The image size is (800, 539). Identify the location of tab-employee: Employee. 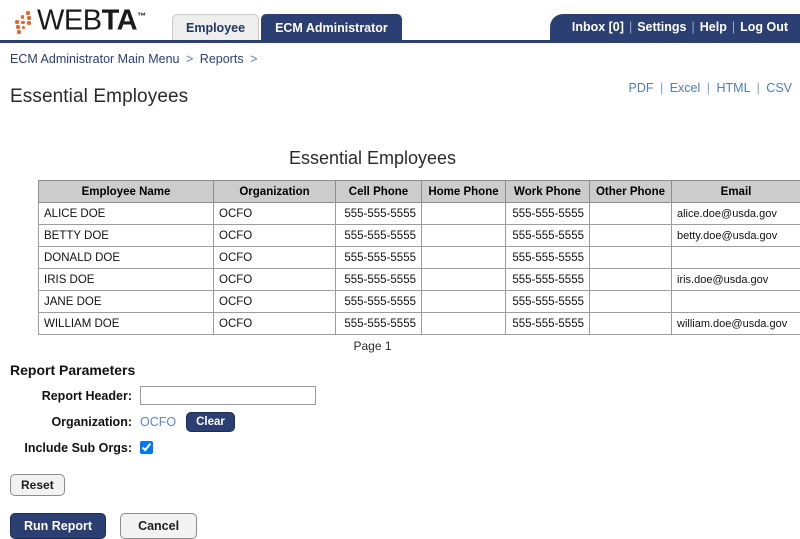
(215, 27).